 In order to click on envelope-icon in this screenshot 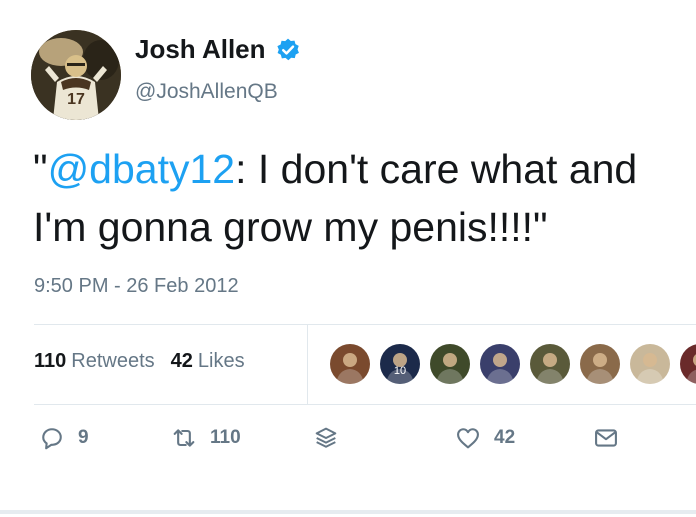, I will do `click(606, 438)`.